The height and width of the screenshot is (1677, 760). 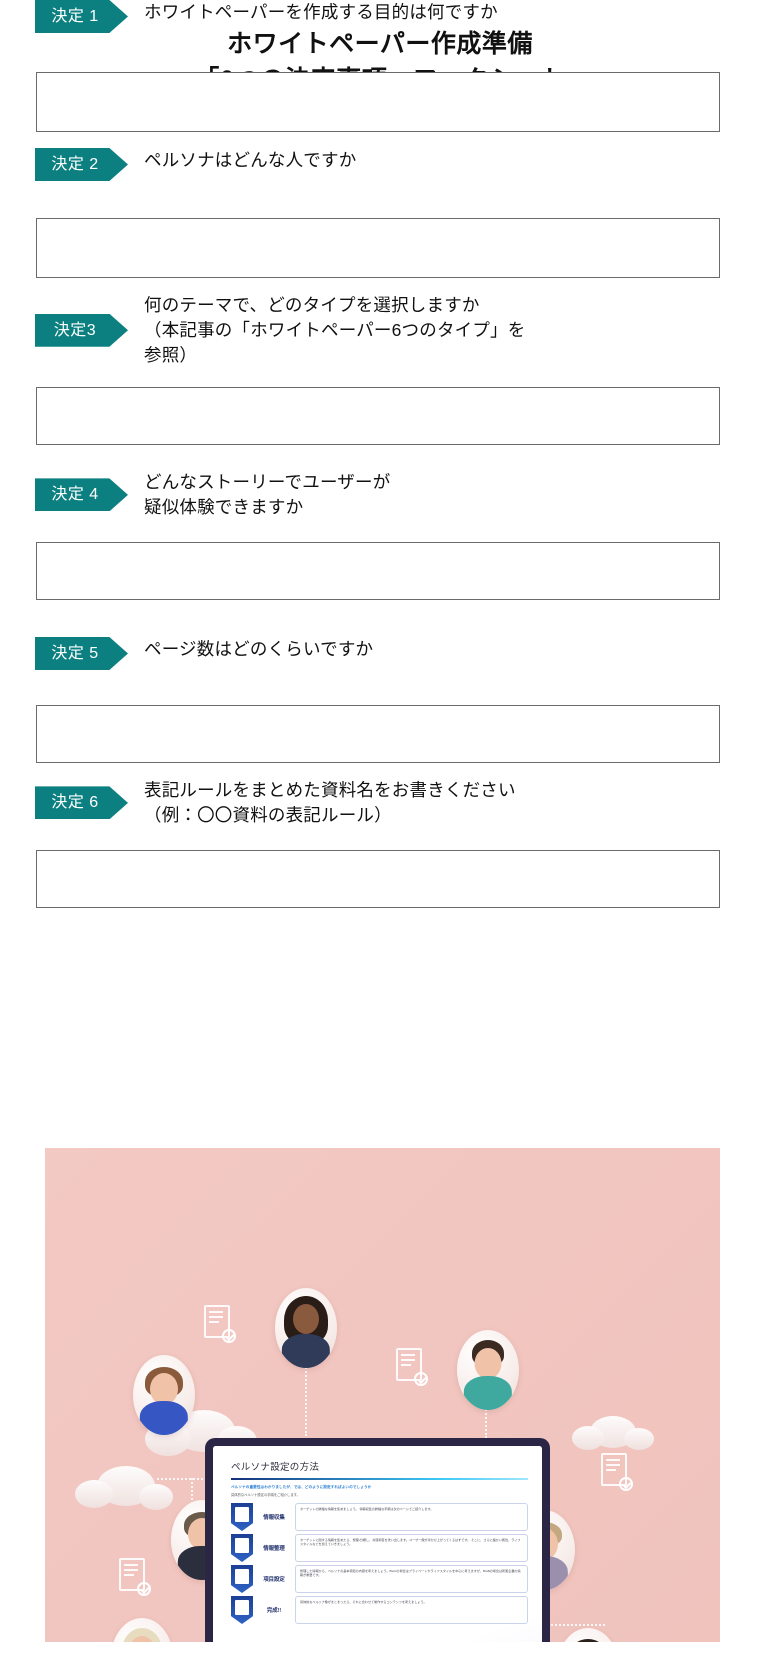 I want to click on decision-section-1: 決定 1 ホワイトペーパーを作成する目的は何ですか, so click(x=380, y=66).